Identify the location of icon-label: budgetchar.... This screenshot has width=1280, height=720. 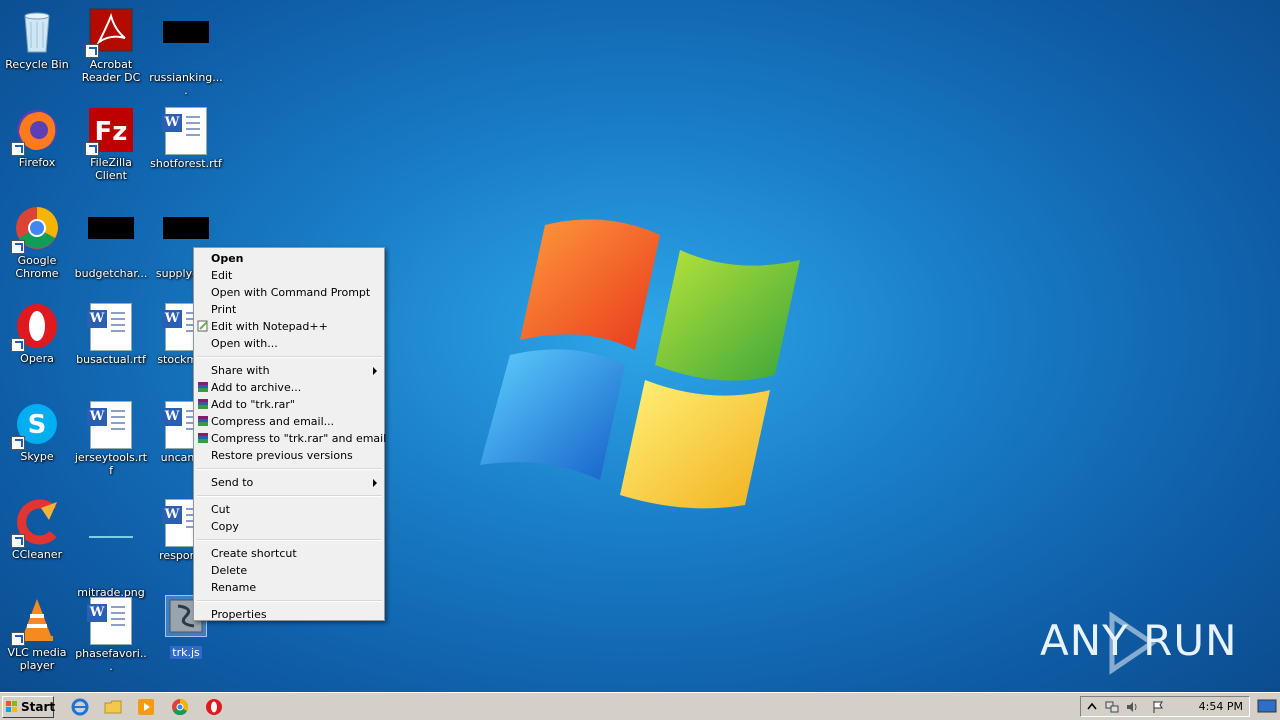
(111, 273).